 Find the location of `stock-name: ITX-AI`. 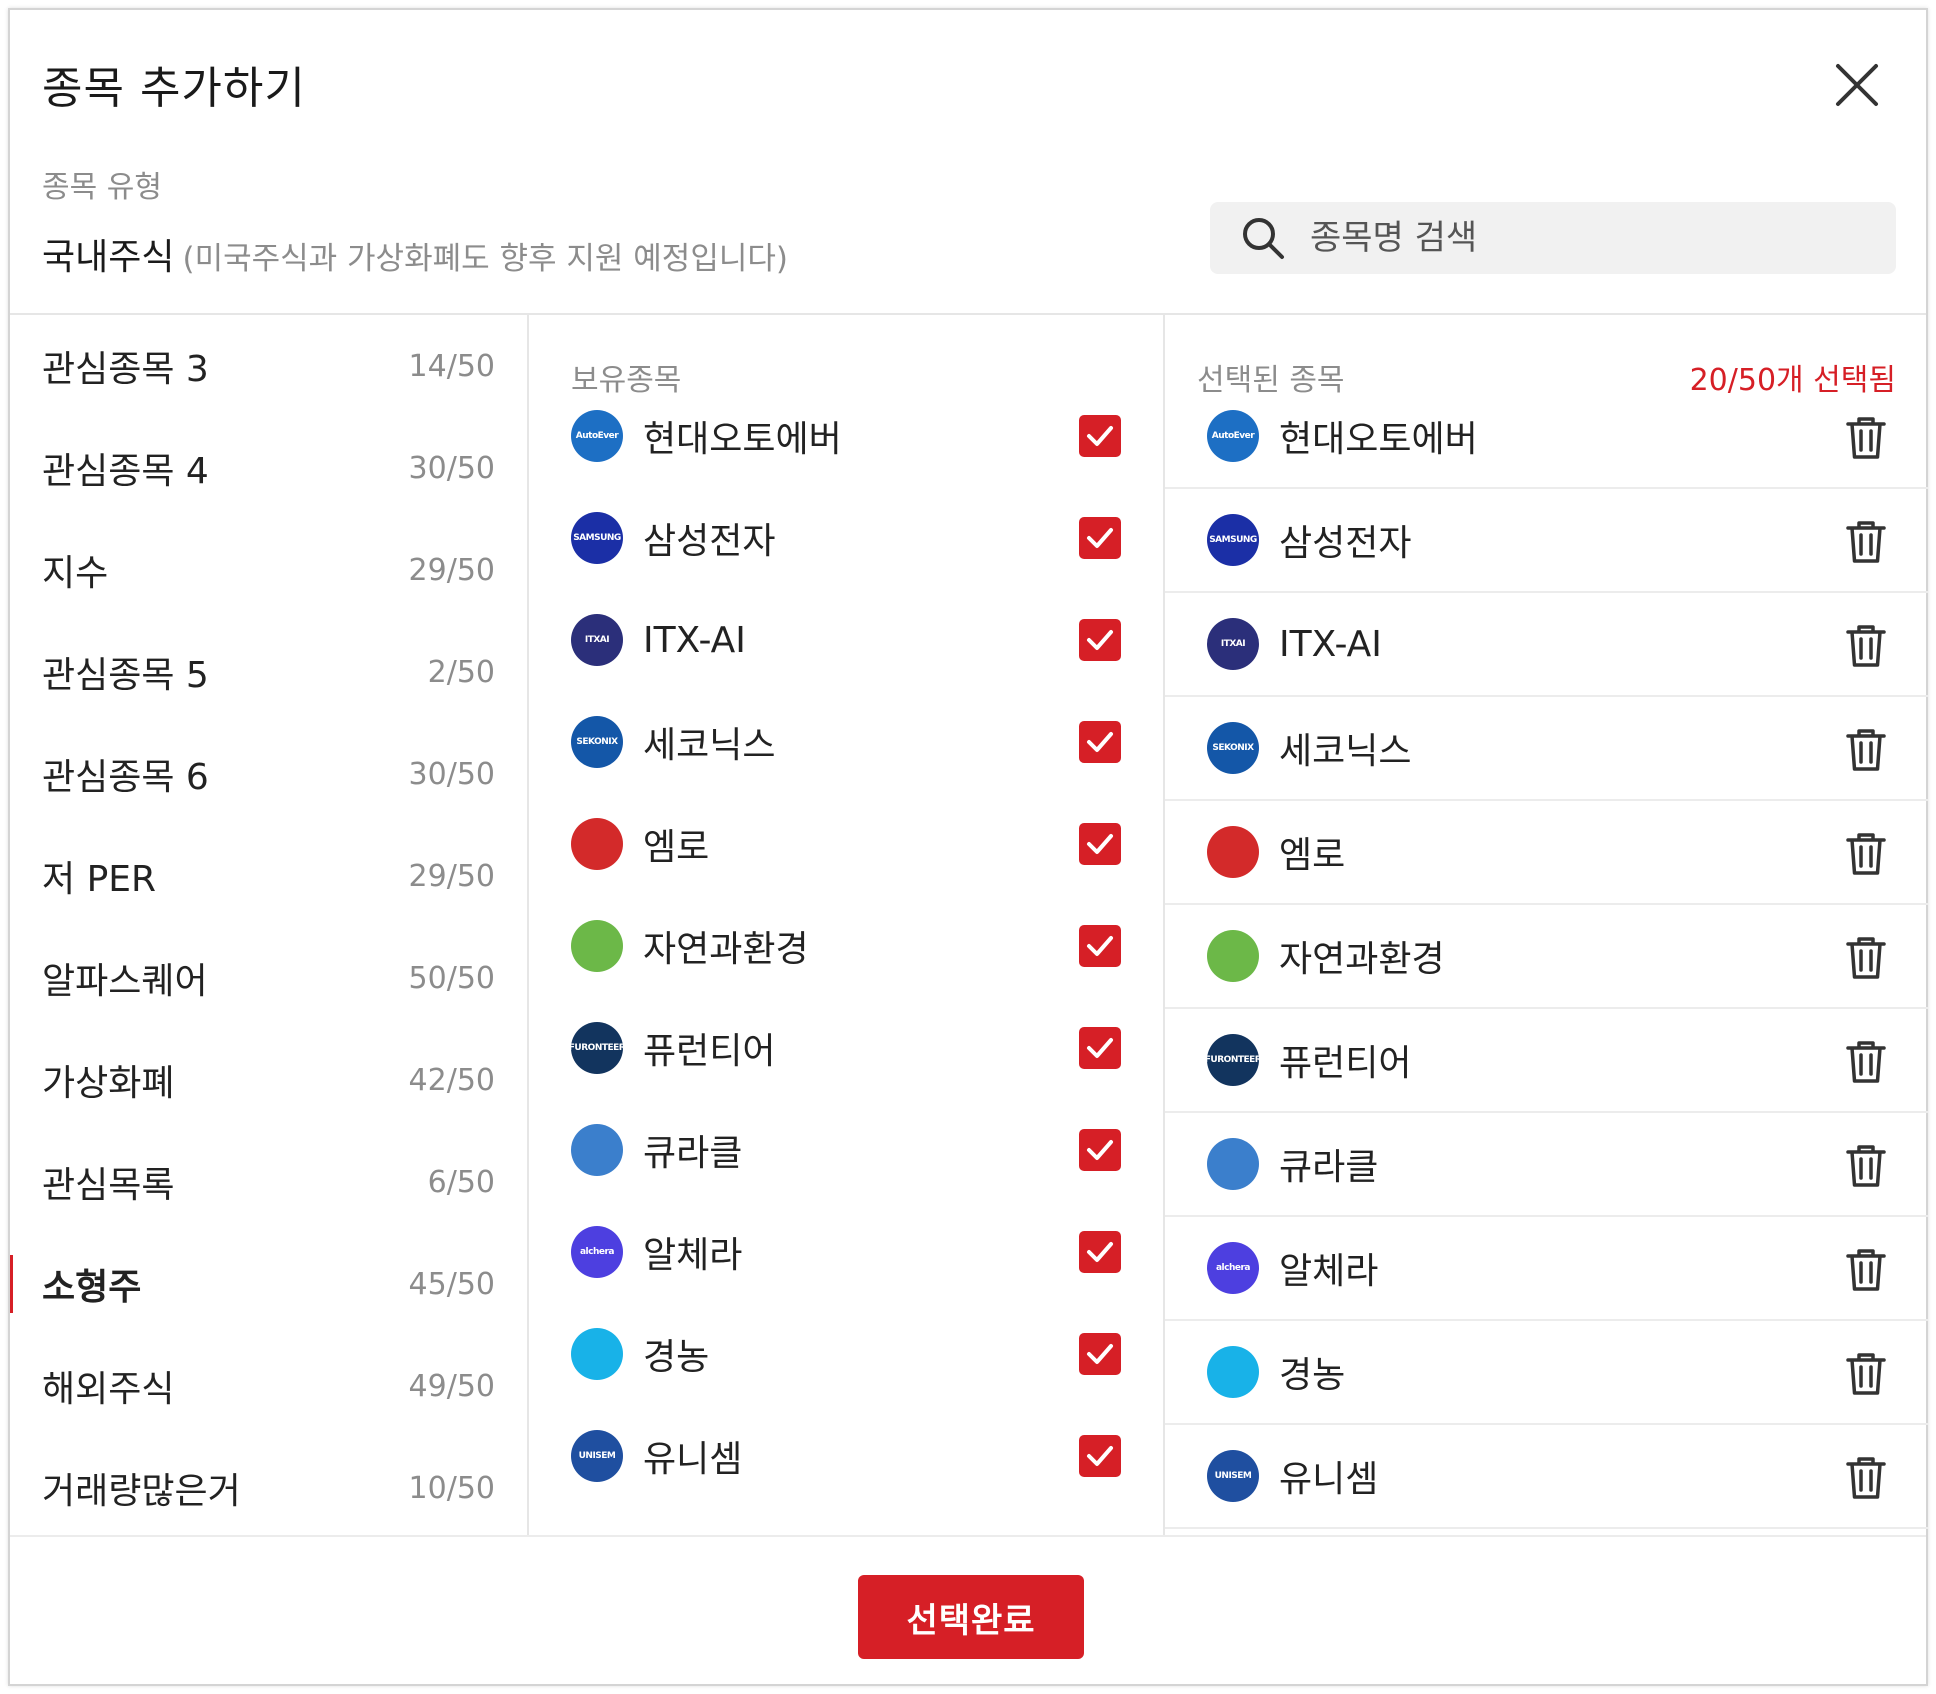

stock-name: ITX-AI is located at coordinates (1330, 644).